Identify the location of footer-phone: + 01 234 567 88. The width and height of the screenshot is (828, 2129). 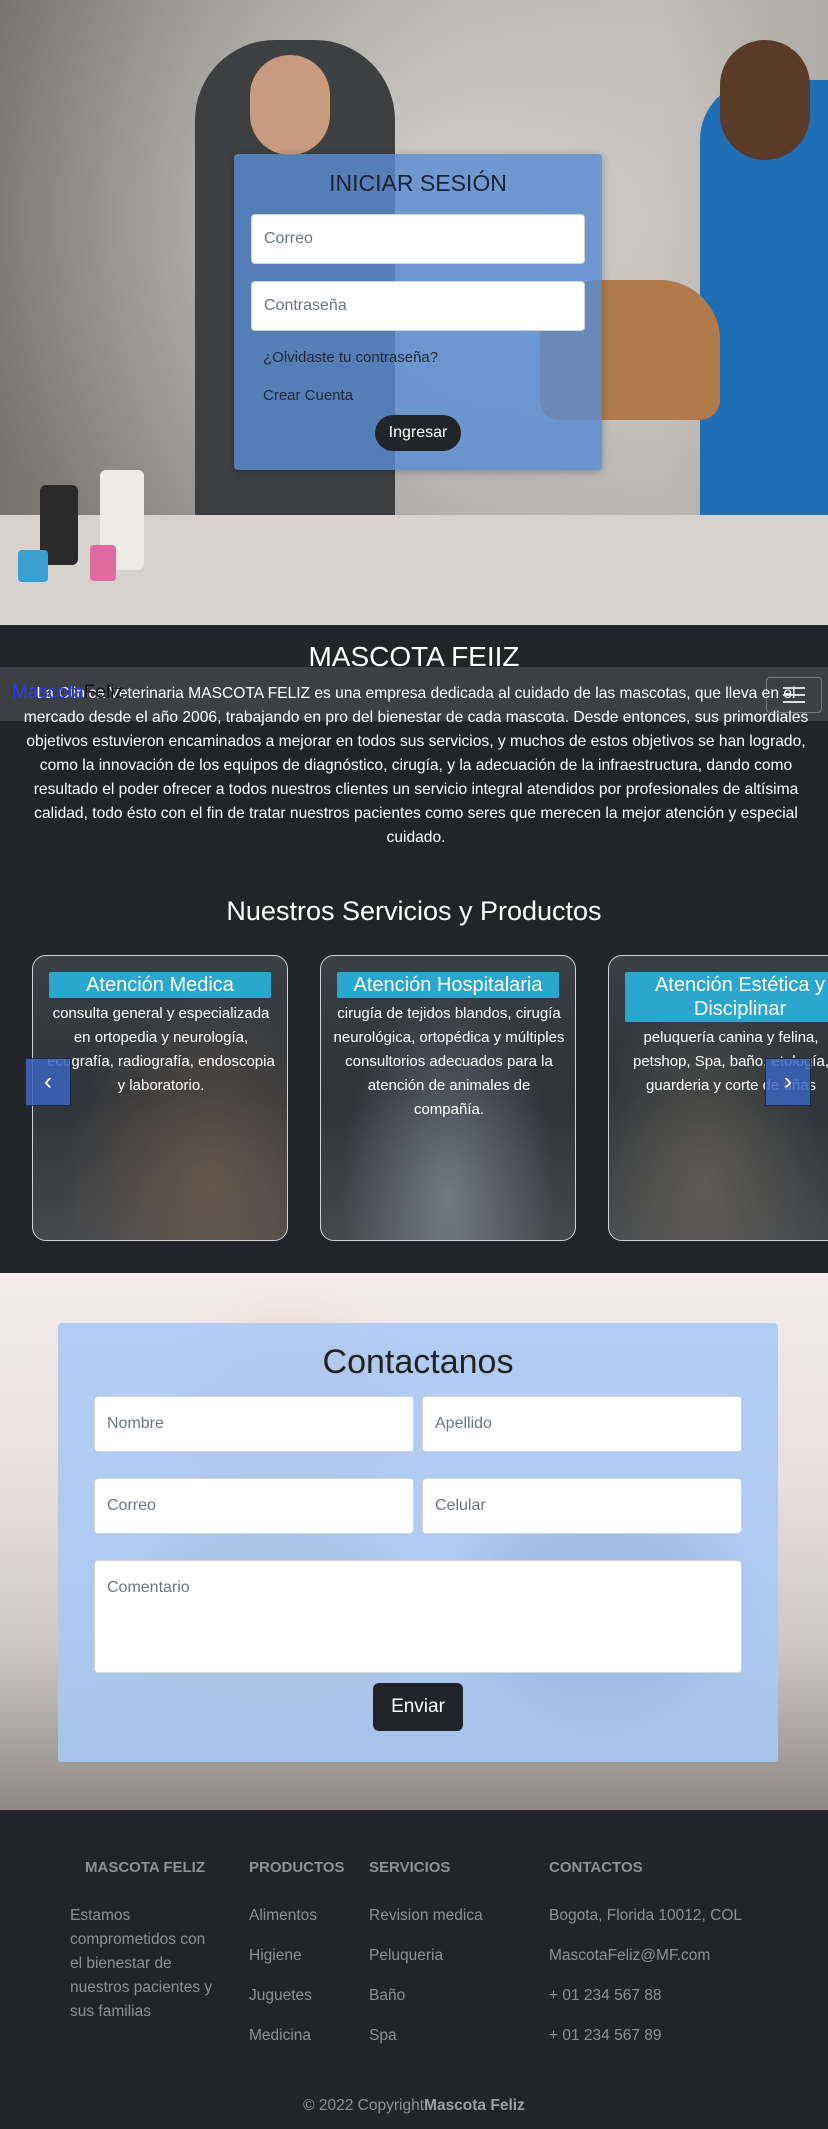
(605, 1995).